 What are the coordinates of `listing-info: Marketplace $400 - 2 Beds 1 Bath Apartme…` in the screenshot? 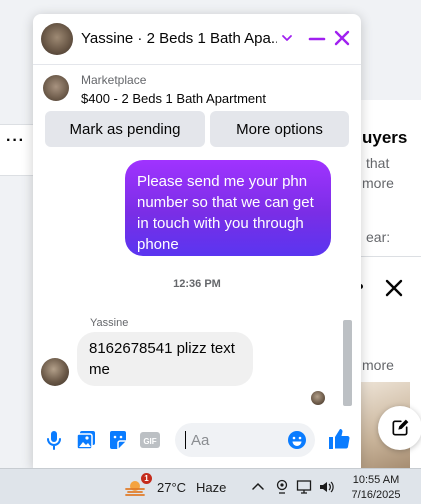 It's located at (197, 90).